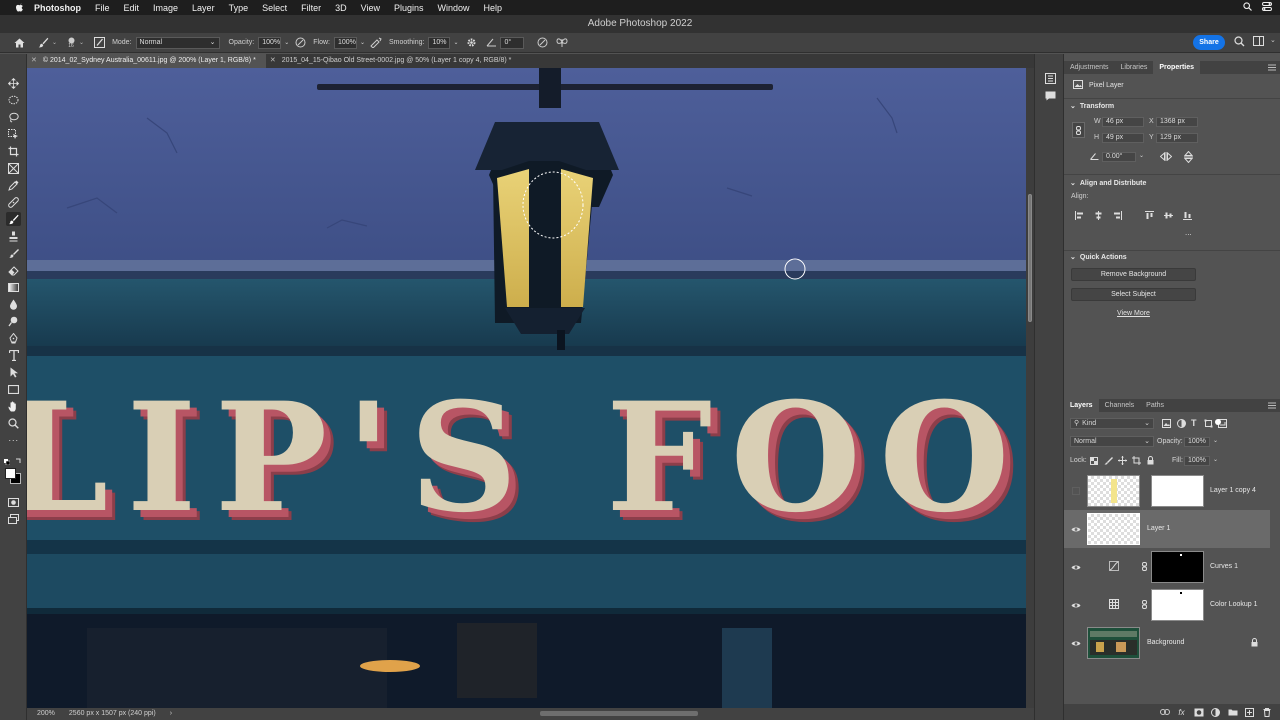 Image resolution: width=1280 pixels, height=720 pixels. What do you see at coordinates (102, 8) in the screenshot?
I see `menu-file: File` at bounding box center [102, 8].